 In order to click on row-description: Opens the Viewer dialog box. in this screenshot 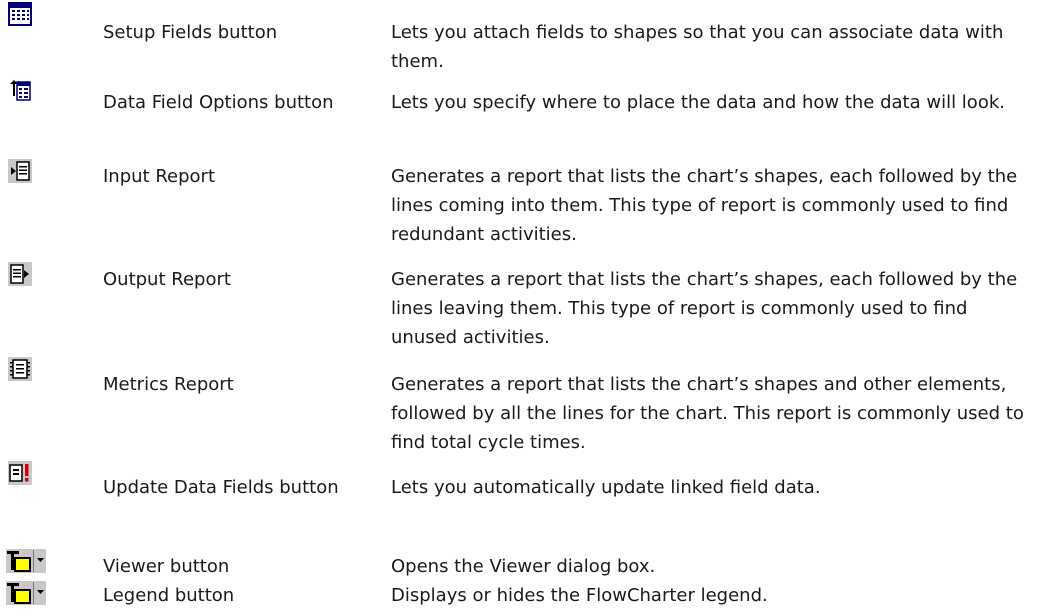, I will do `click(523, 566)`.